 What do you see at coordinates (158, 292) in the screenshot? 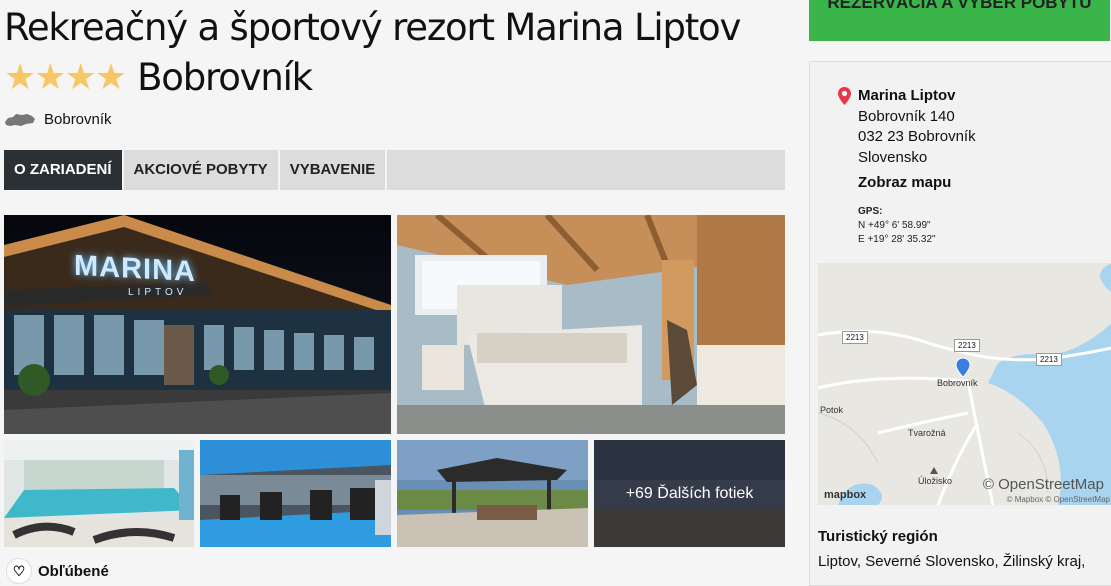
I see `marina-sign-sub: LIPTOV` at bounding box center [158, 292].